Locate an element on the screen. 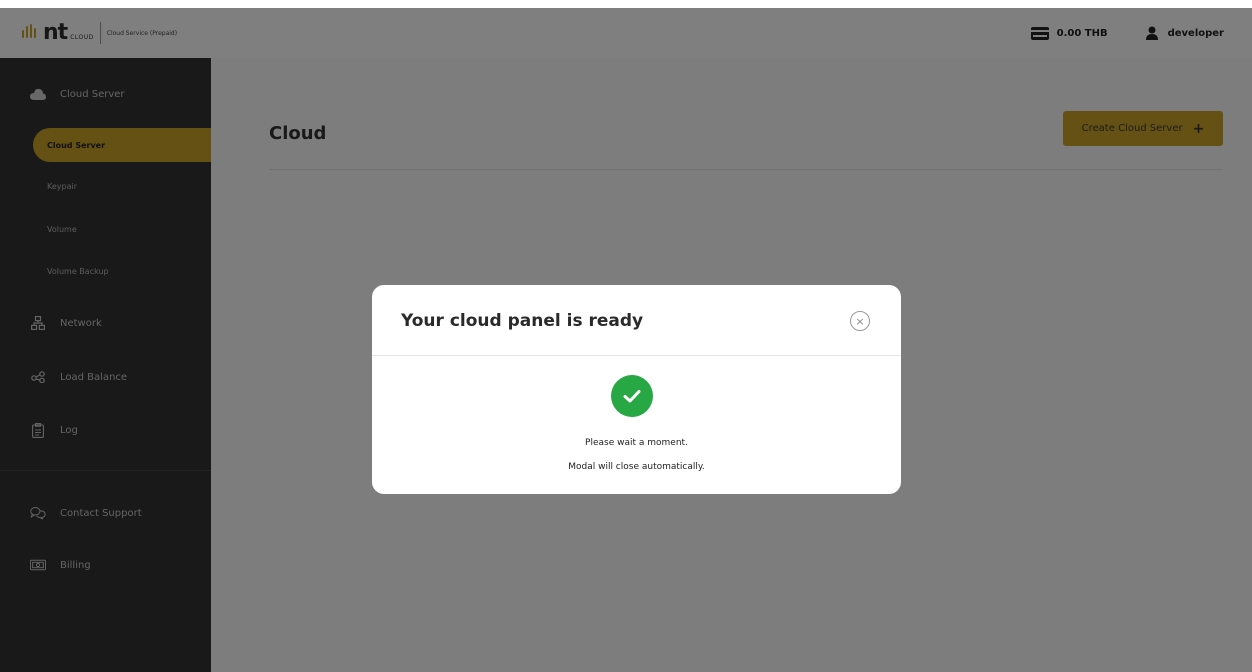 Image resolution: width=1252 pixels, height=672 pixels. modal-message-line1: Please wait a moment. is located at coordinates (636, 443).